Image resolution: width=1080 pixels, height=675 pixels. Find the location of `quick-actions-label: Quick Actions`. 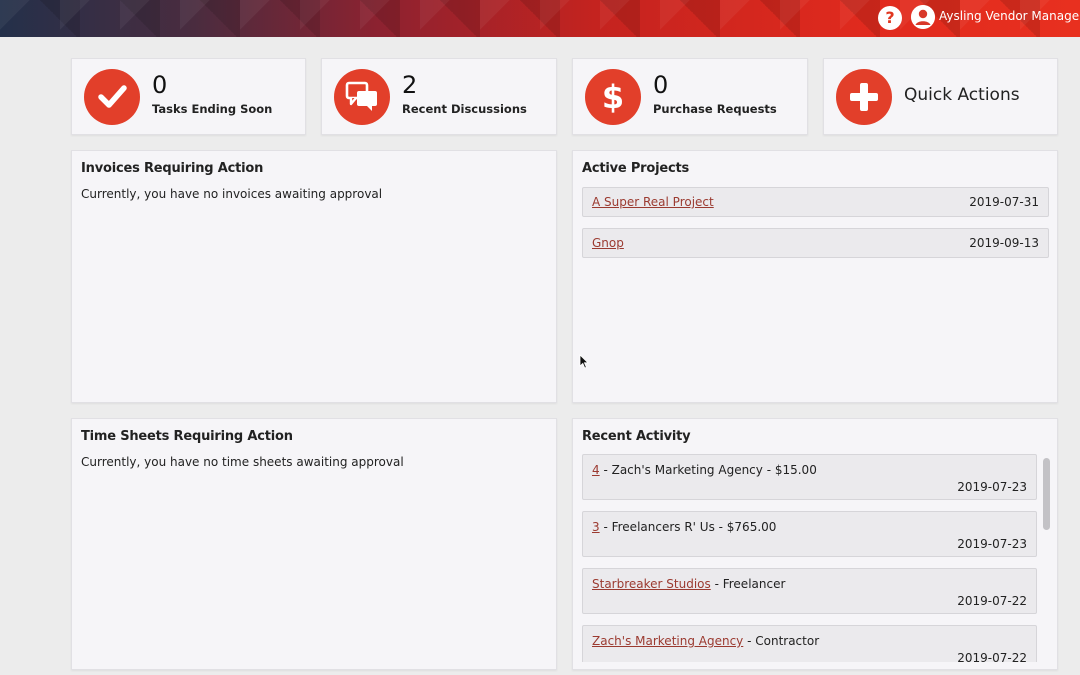

quick-actions-label: Quick Actions is located at coordinates (962, 95).